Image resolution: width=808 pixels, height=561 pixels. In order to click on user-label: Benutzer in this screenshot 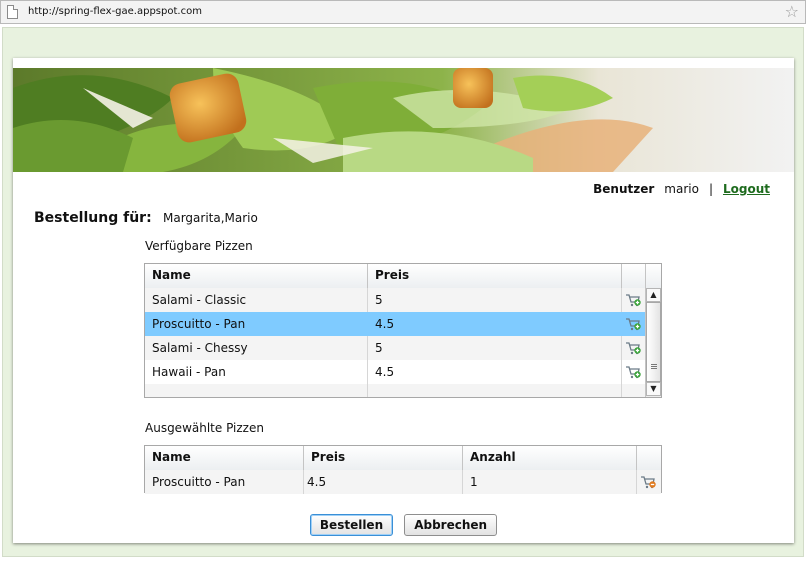, I will do `click(624, 189)`.